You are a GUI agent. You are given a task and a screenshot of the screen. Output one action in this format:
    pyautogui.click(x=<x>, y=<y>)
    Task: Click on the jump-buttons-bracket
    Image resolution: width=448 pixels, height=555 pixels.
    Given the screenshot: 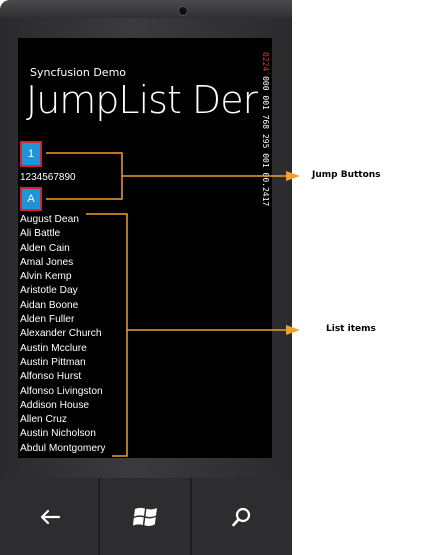 What is the action you would take?
    pyautogui.click(x=84, y=176)
    